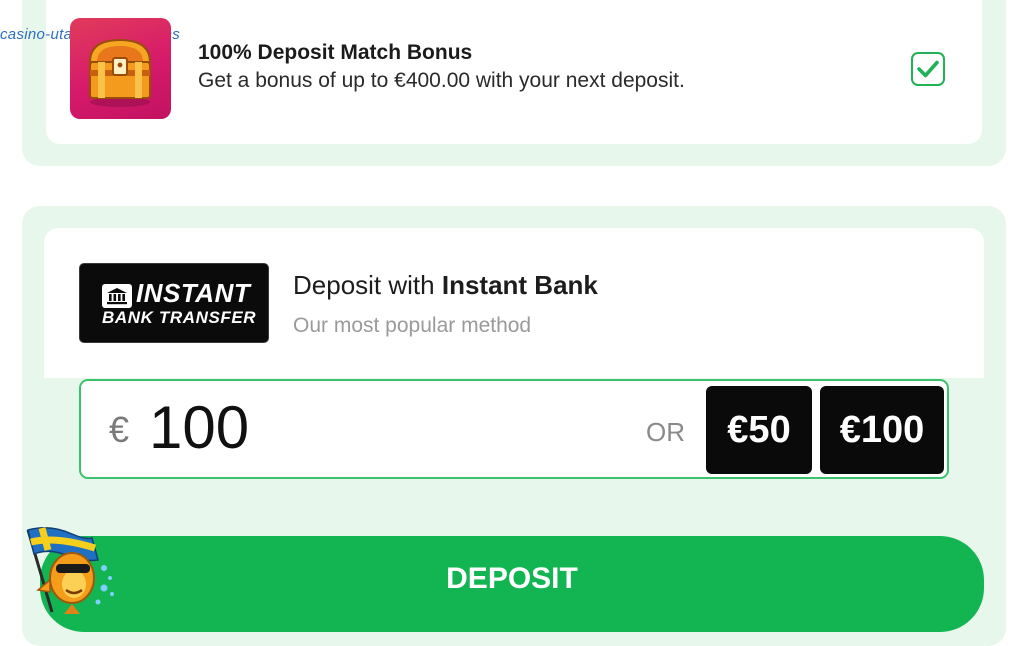 The height and width of the screenshot is (646, 1024). Describe the element at coordinates (117, 296) in the screenshot. I see `bank-icon` at that location.